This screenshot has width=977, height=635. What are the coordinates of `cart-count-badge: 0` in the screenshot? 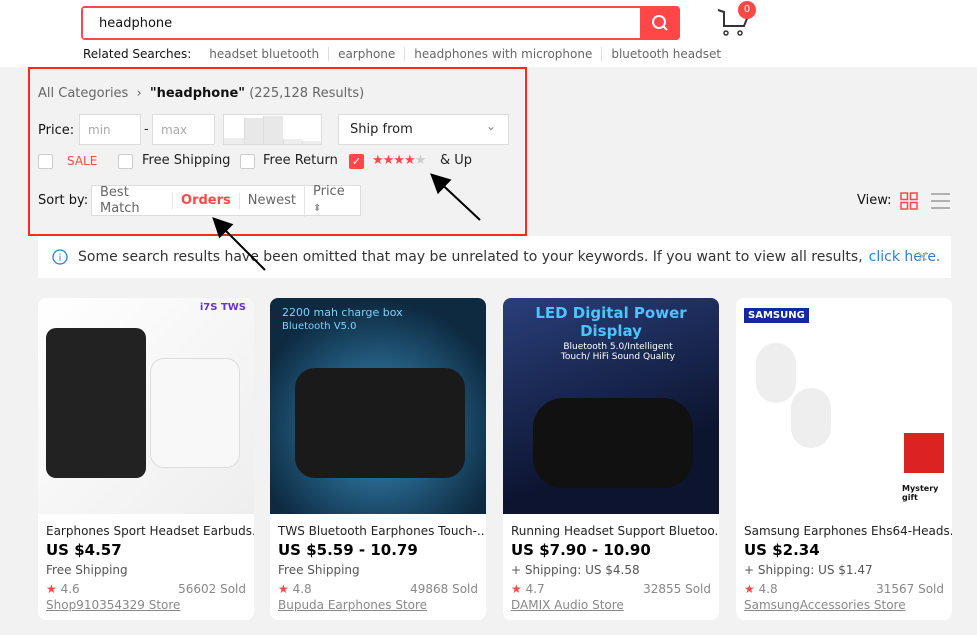 It's located at (747, 10).